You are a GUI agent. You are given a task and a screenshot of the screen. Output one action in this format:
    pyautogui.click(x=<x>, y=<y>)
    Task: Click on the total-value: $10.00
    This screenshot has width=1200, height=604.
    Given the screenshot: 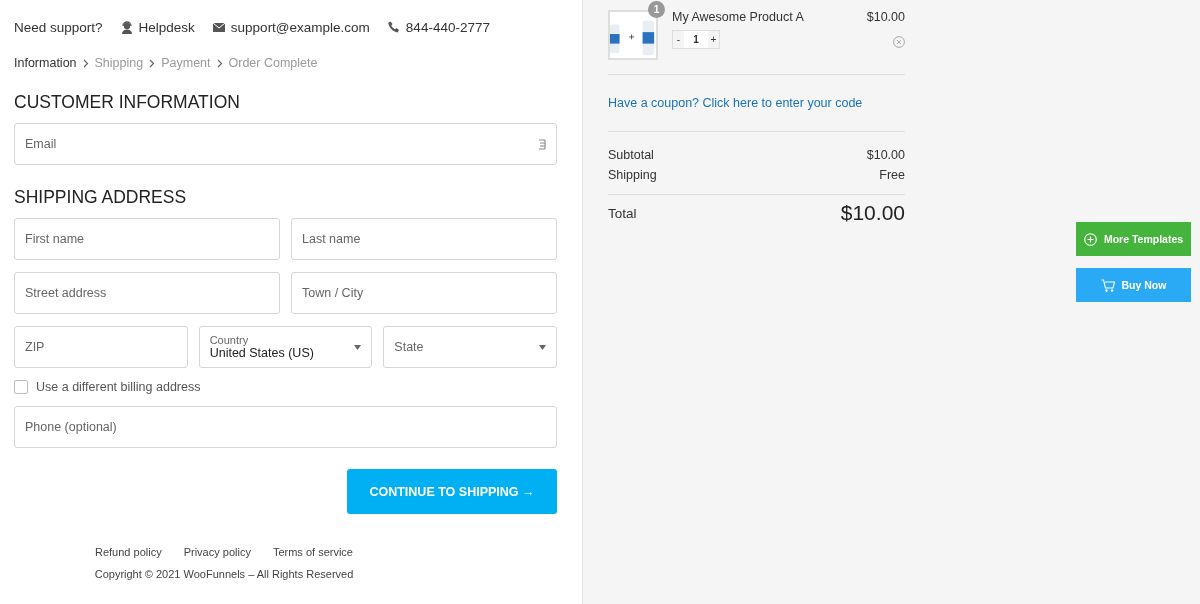 What is the action you would take?
    pyautogui.click(x=872, y=213)
    